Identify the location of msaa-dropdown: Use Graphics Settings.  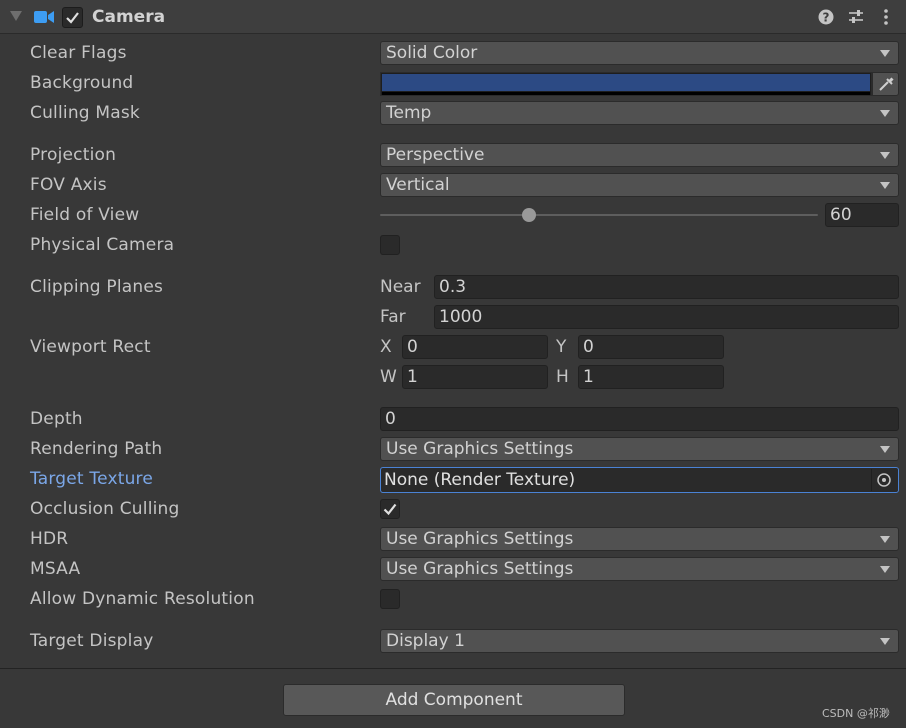
(639, 569).